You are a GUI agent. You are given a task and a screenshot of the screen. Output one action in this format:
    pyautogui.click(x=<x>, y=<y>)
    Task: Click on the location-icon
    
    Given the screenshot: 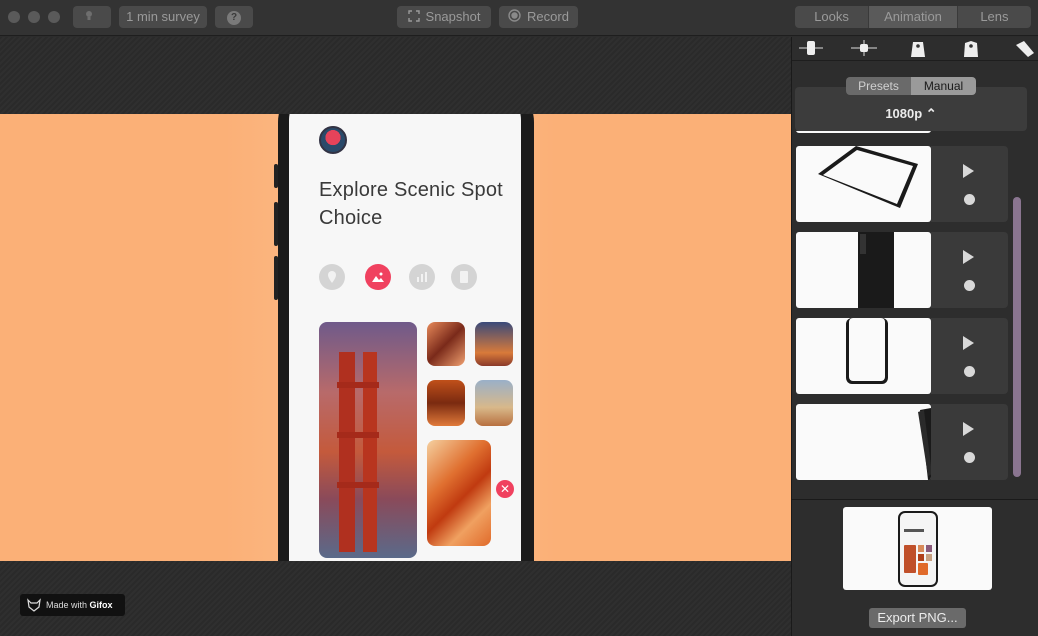 What is the action you would take?
    pyautogui.click(x=332, y=277)
    